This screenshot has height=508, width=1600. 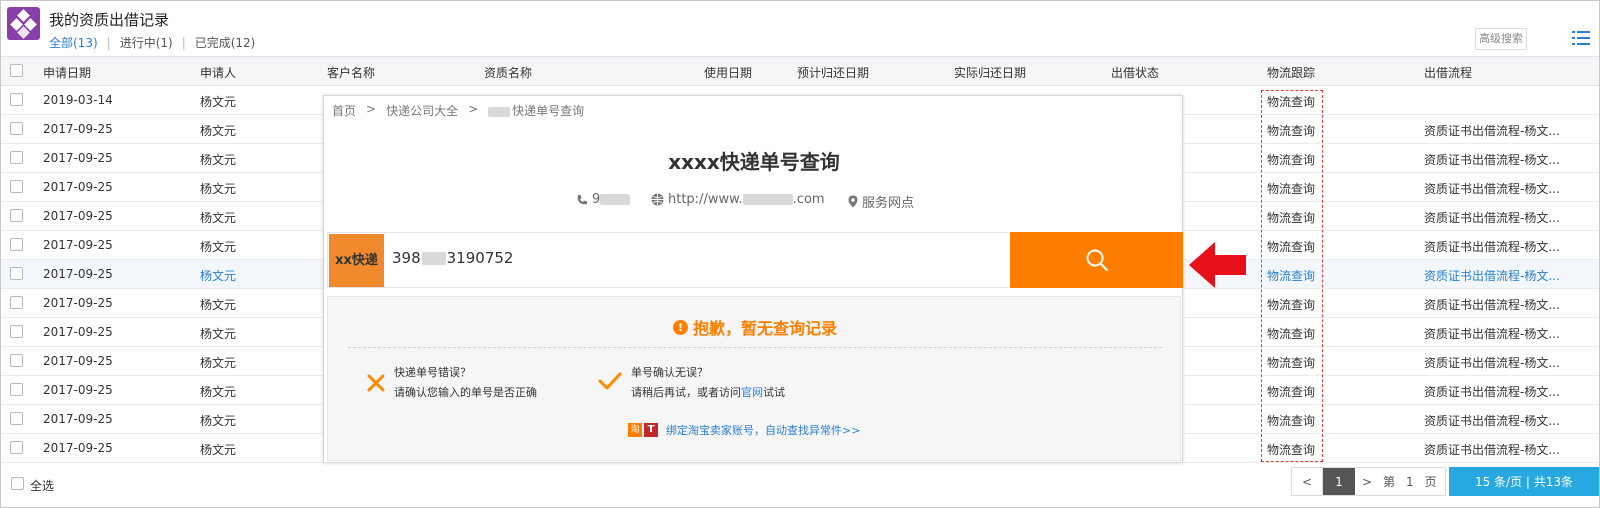 I want to click on tip-number-correct: 单号确认无误？ 请稍后再试，或者访问官网试试, so click(x=708, y=383).